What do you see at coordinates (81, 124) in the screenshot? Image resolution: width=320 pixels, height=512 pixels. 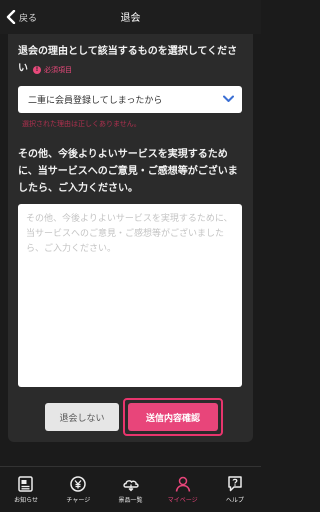 I see `error-message: 選択された理由は正しくありません。` at bounding box center [81, 124].